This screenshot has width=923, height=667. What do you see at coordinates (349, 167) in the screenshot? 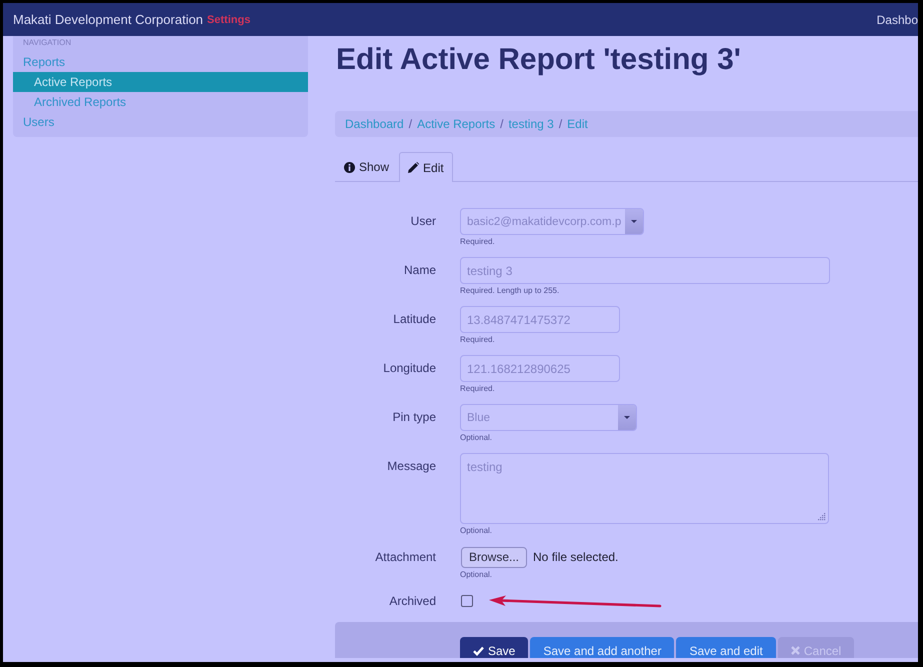
I see `info-icon` at bounding box center [349, 167].